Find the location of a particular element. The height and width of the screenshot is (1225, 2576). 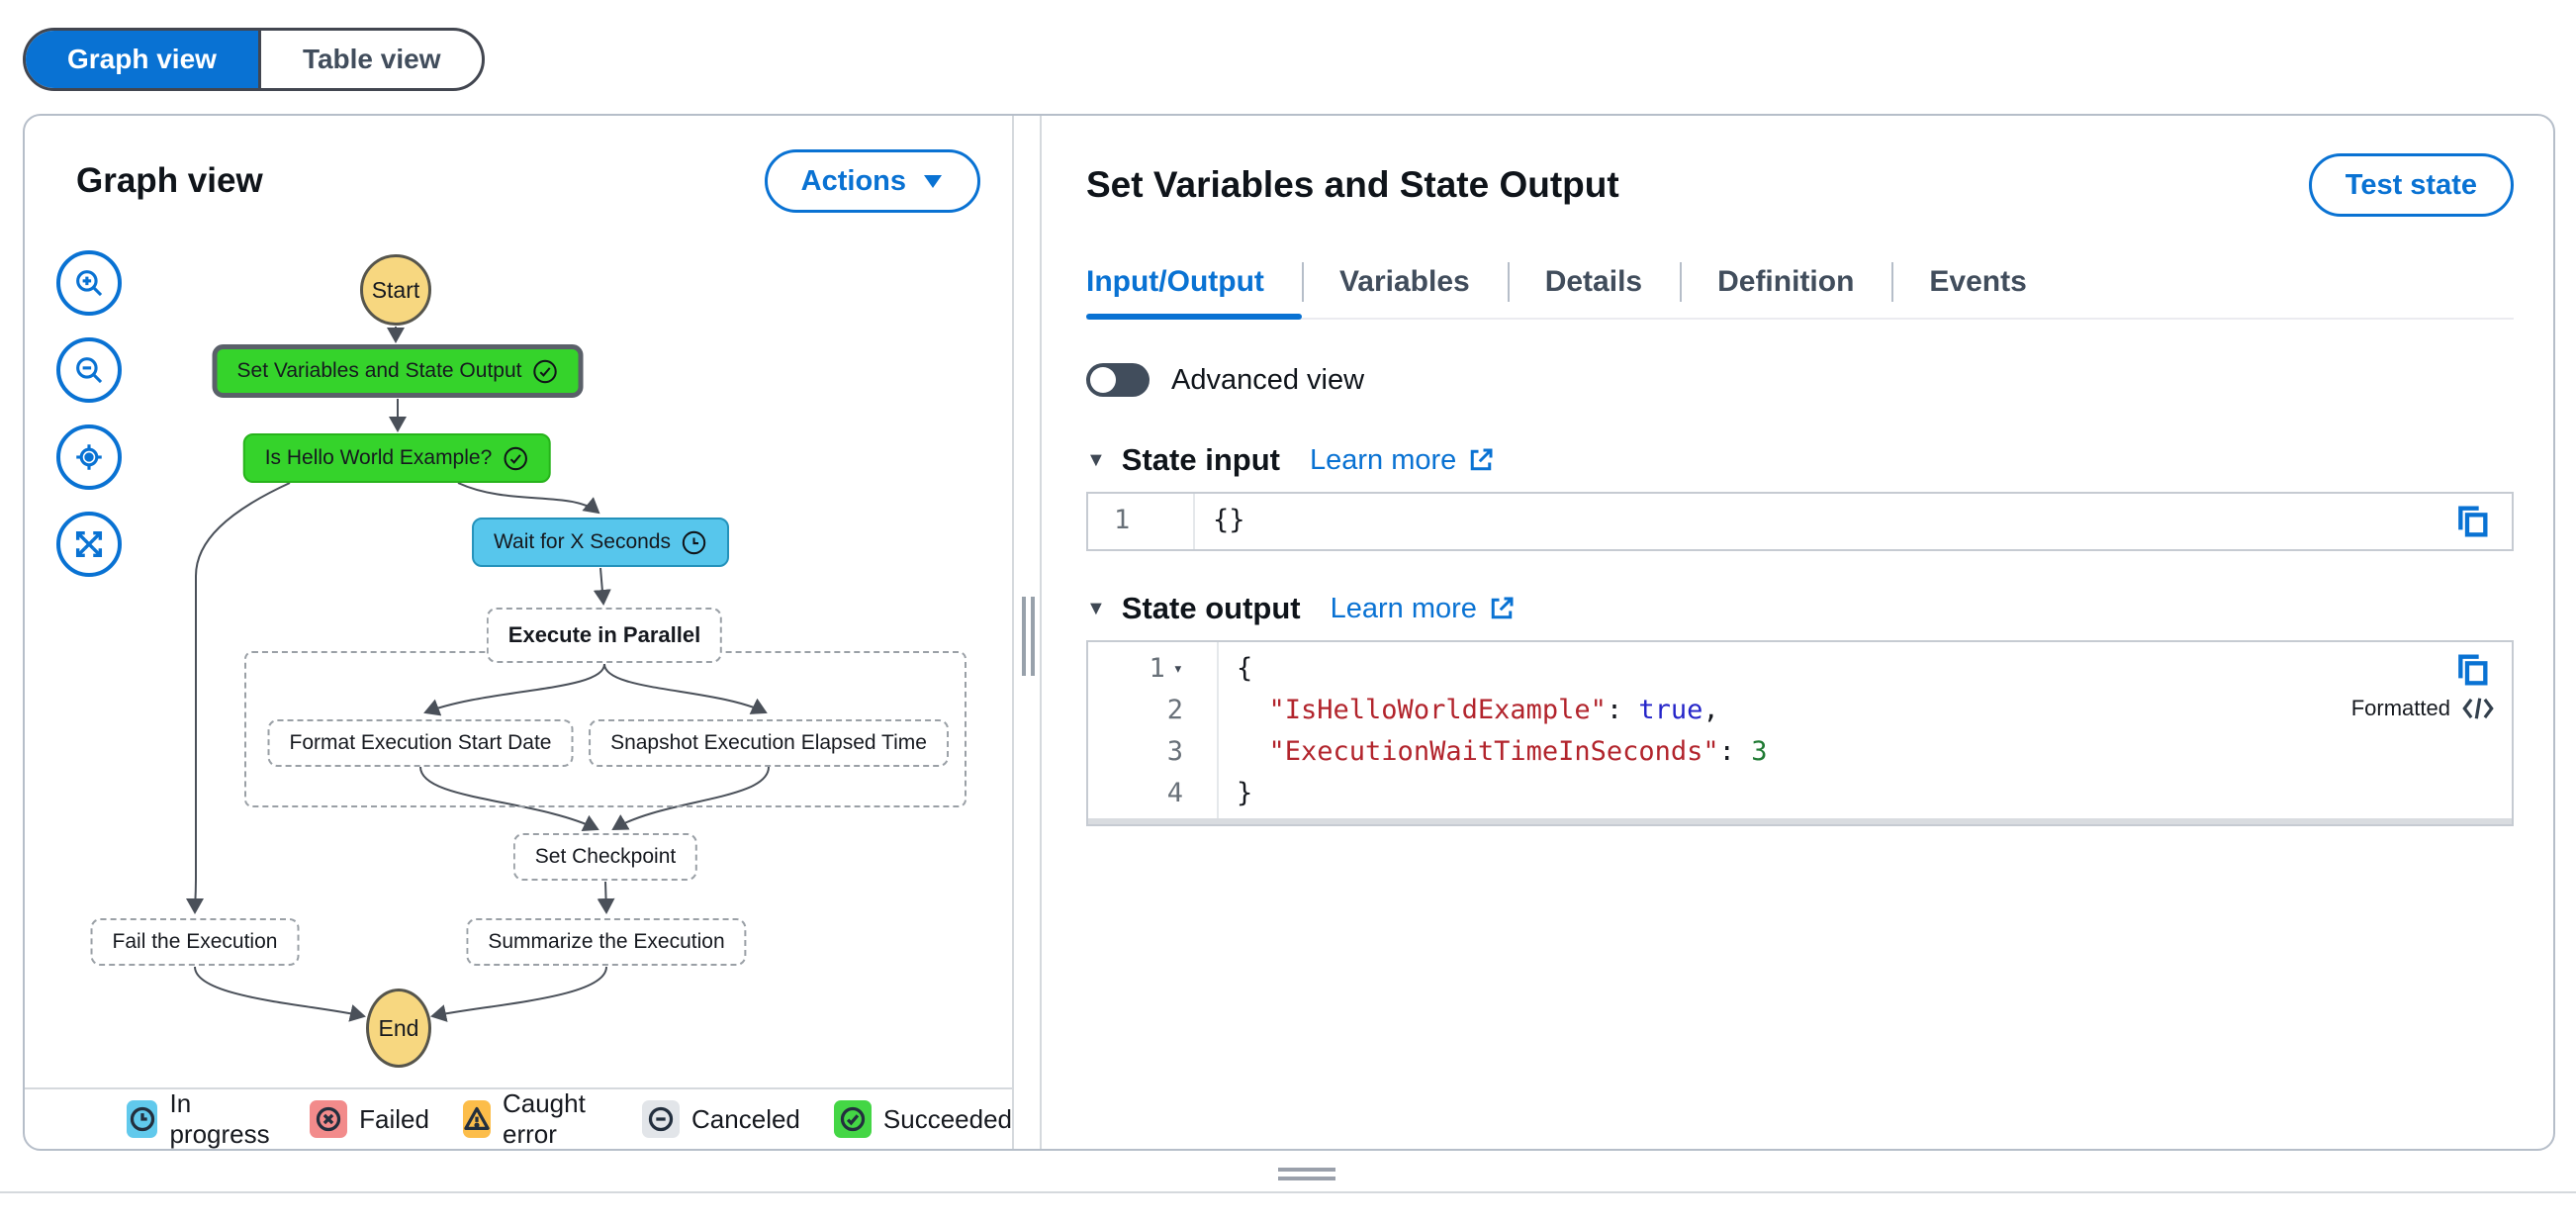

legend-label: In progress is located at coordinates (220, 1118).